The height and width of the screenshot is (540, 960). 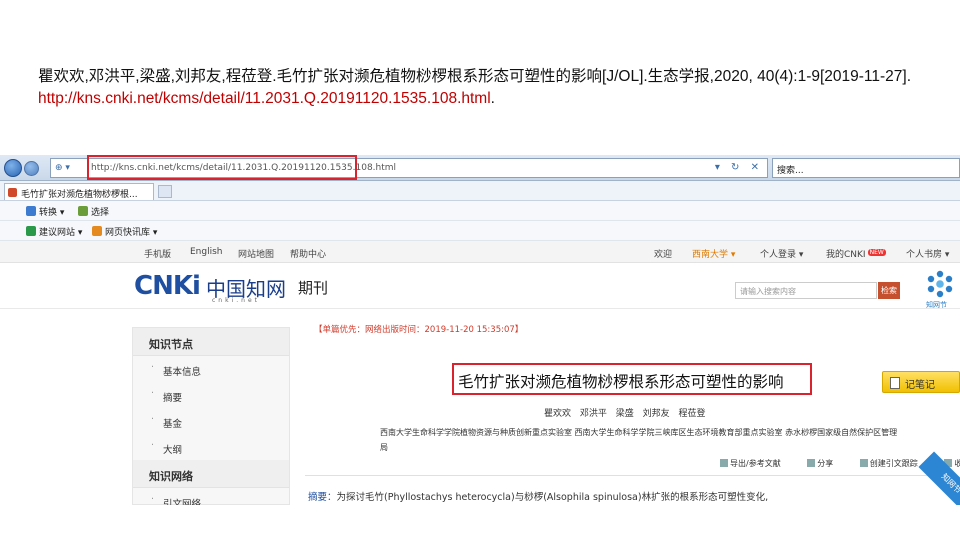 I want to click on favicon-icon, so click(x=12, y=192).